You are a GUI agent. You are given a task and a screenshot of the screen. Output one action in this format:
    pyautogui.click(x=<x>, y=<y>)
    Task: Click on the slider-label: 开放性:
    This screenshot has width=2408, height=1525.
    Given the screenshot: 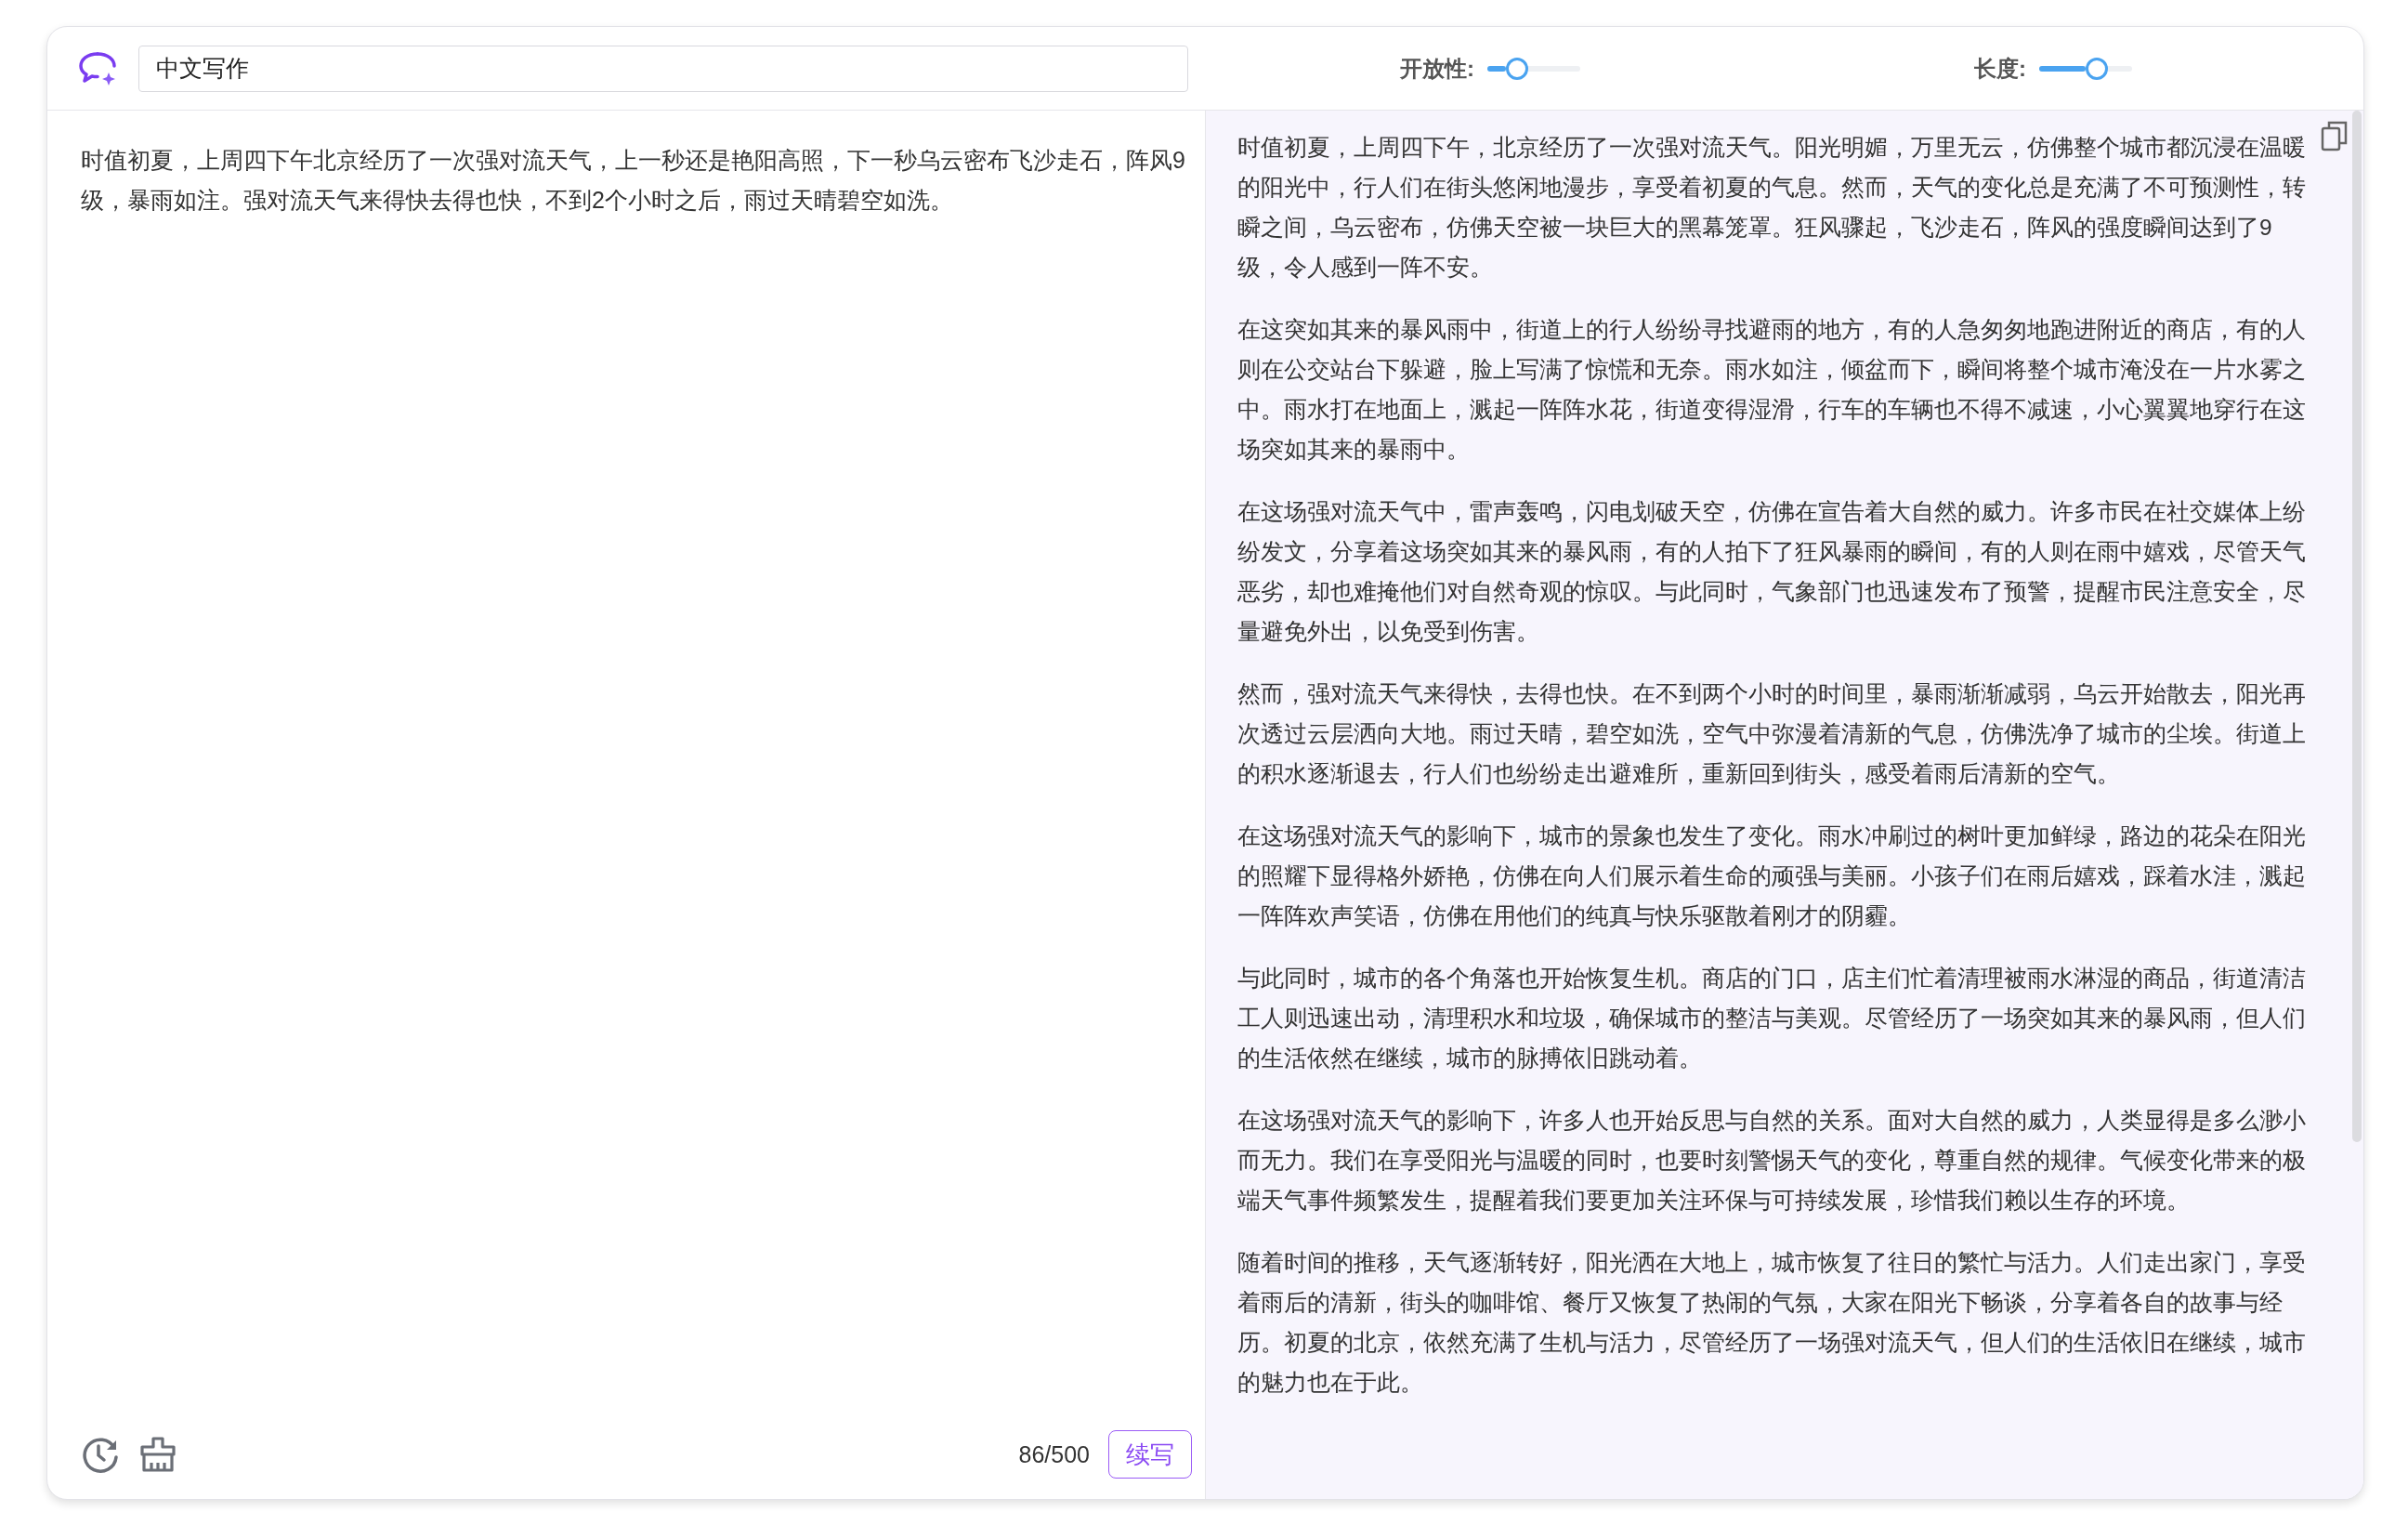 What is the action you would take?
    pyautogui.click(x=1437, y=68)
    